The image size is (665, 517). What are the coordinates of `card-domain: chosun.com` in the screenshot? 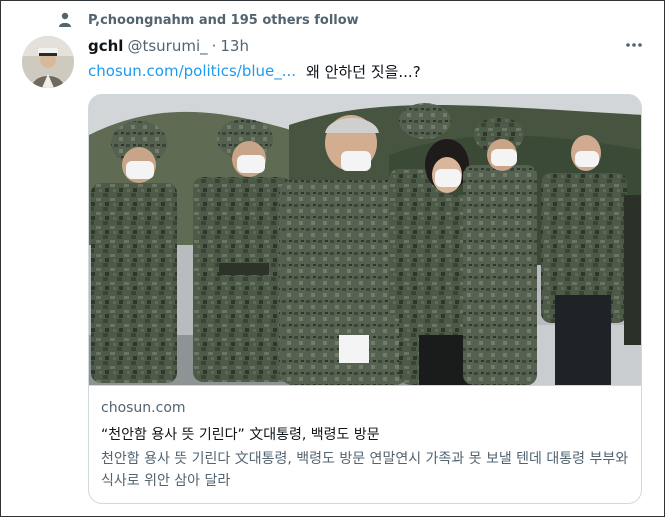 It's located at (143, 408).